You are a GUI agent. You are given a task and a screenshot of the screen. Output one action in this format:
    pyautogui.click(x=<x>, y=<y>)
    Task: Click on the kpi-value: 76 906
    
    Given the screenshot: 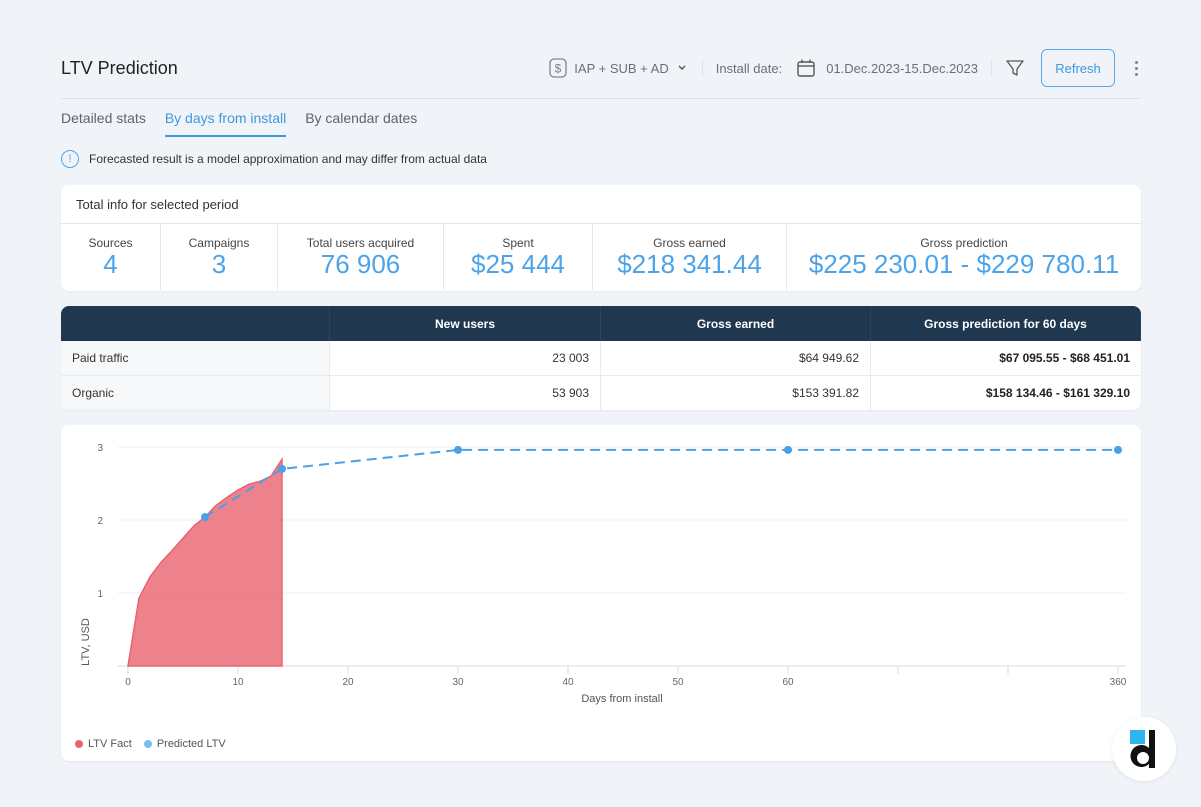 What is the action you would take?
    pyautogui.click(x=360, y=264)
    